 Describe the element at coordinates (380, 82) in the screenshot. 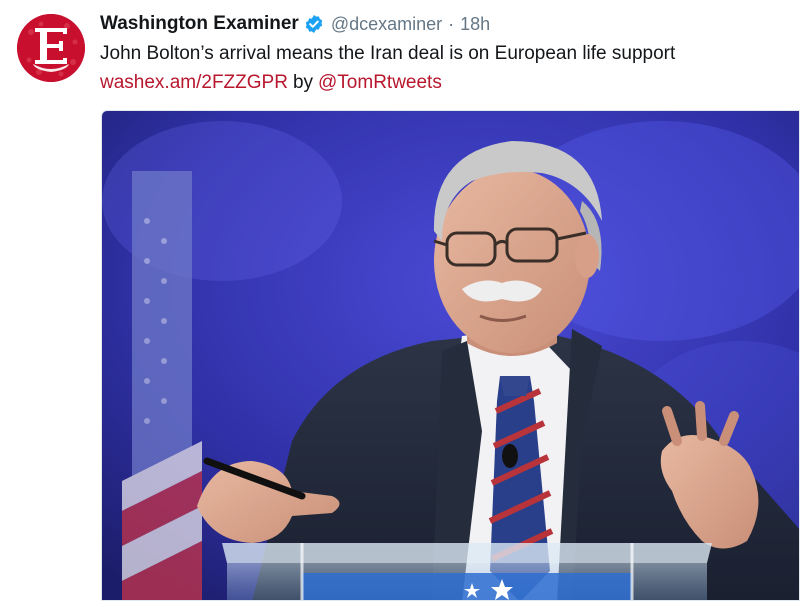

I see `author-mention-link: @TomRtweets` at that location.